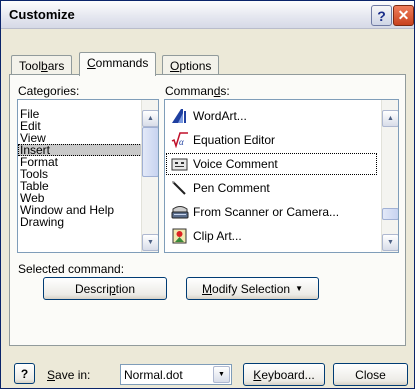  I want to click on title-bar: Customize ? ✕, so click(207, 15).